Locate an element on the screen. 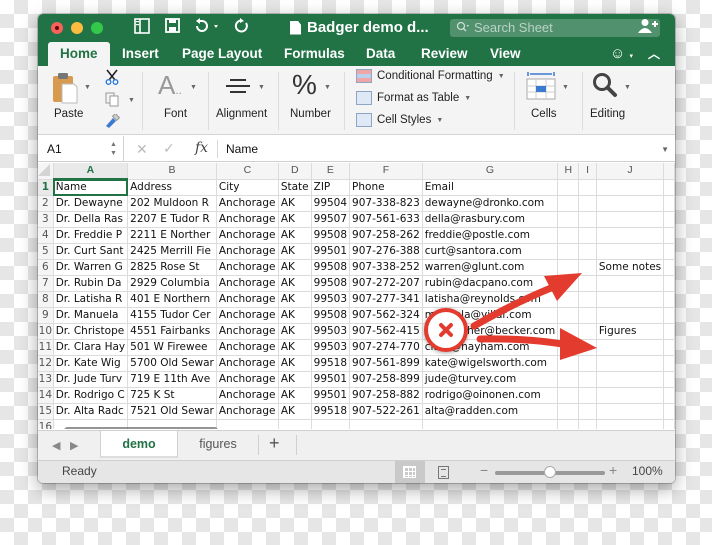 The image size is (712, 545). cell-a14: Dr. Rodrigo C is located at coordinates (91, 395).